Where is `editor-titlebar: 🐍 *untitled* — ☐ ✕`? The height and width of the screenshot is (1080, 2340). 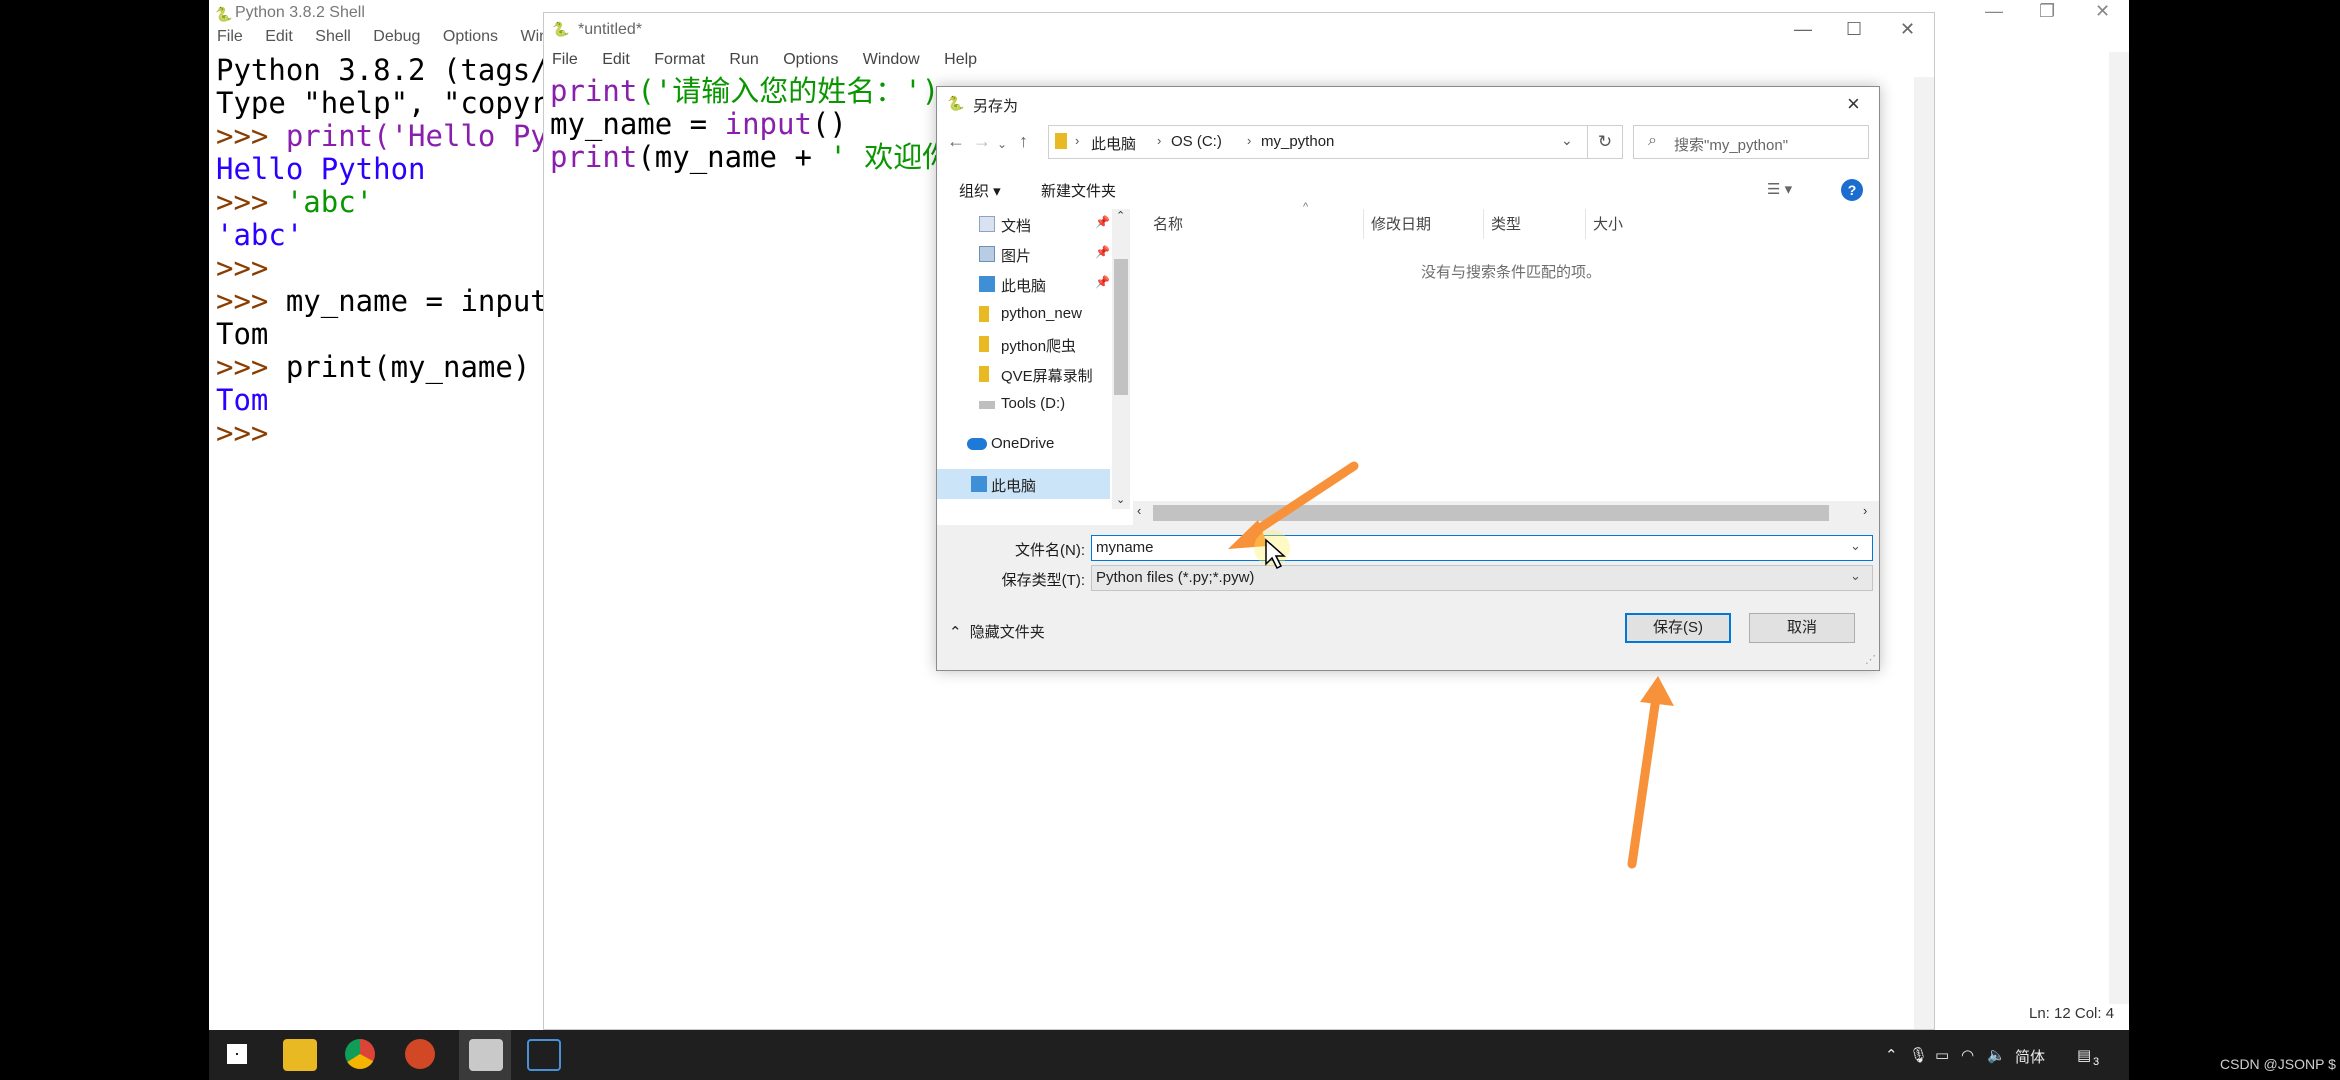
editor-titlebar: 🐍 *untitled* — ☐ ✕ is located at coordinates (1239, 32).